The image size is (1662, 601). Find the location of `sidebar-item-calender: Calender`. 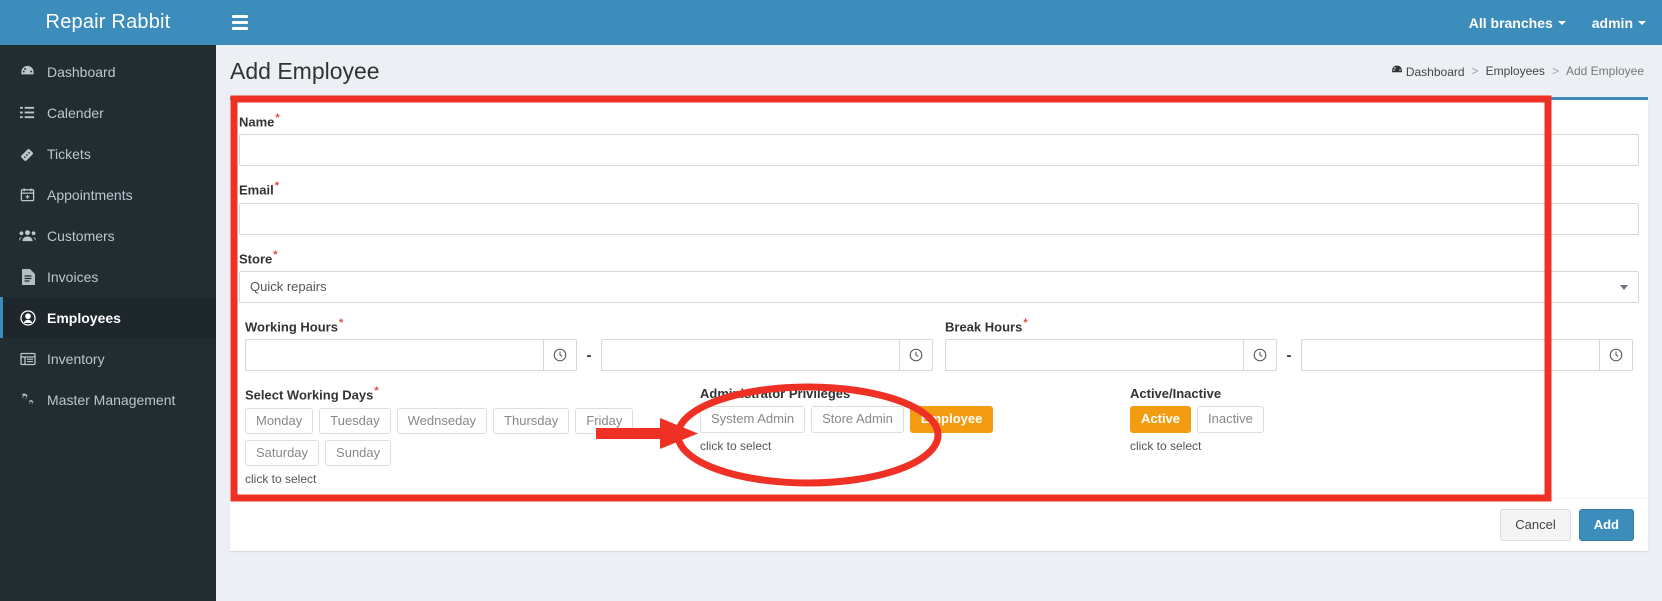

sidebar-item-calender: Calender is located at coordinates (108, 112).